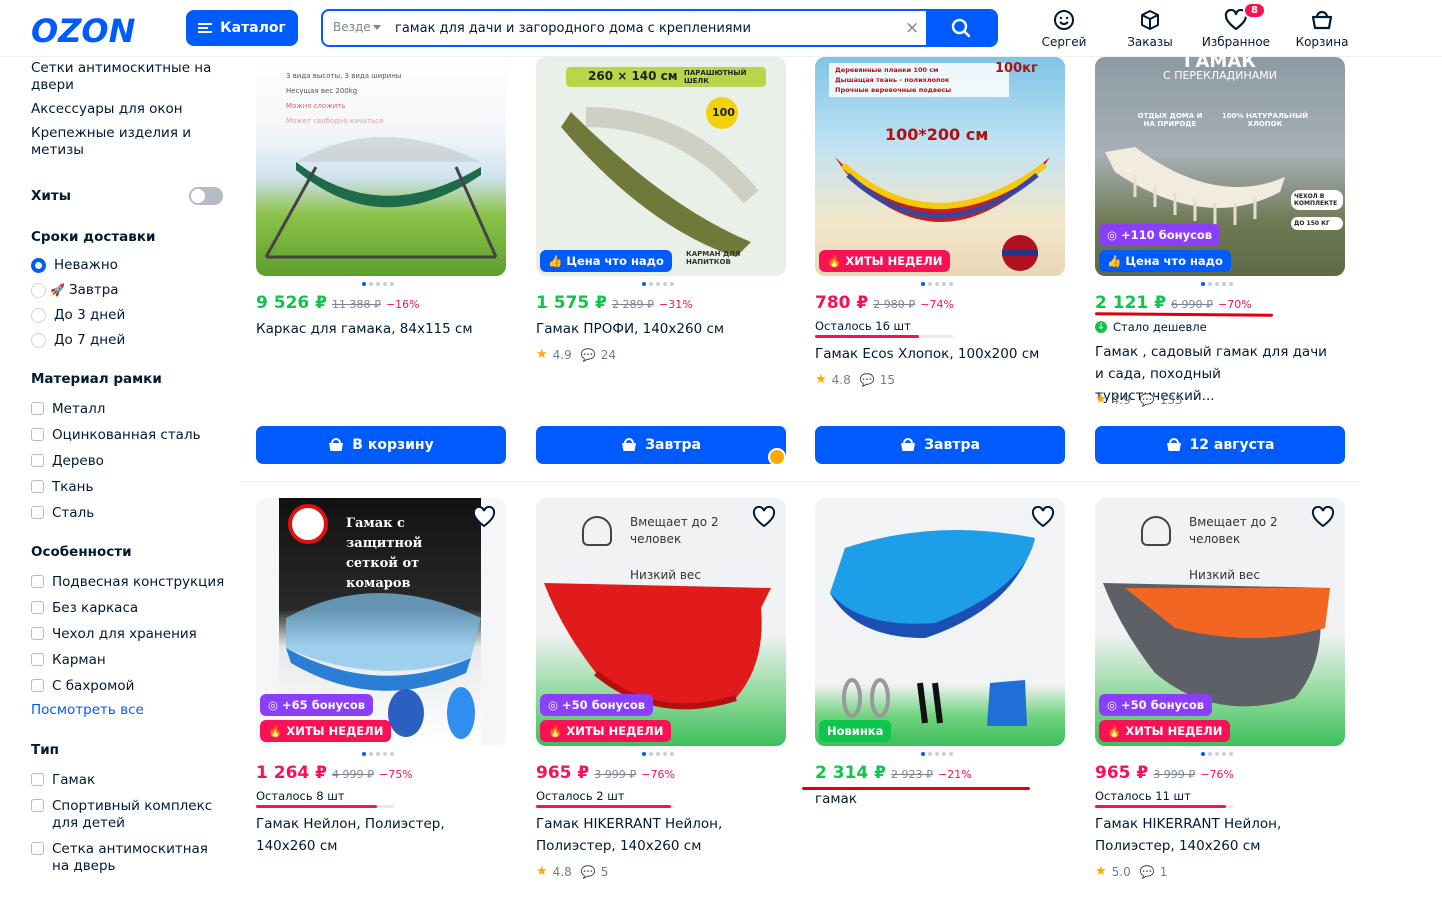 This screenshot has width=1442, height=897. I want to click on frame-option: Дерево, so click(131, 461).